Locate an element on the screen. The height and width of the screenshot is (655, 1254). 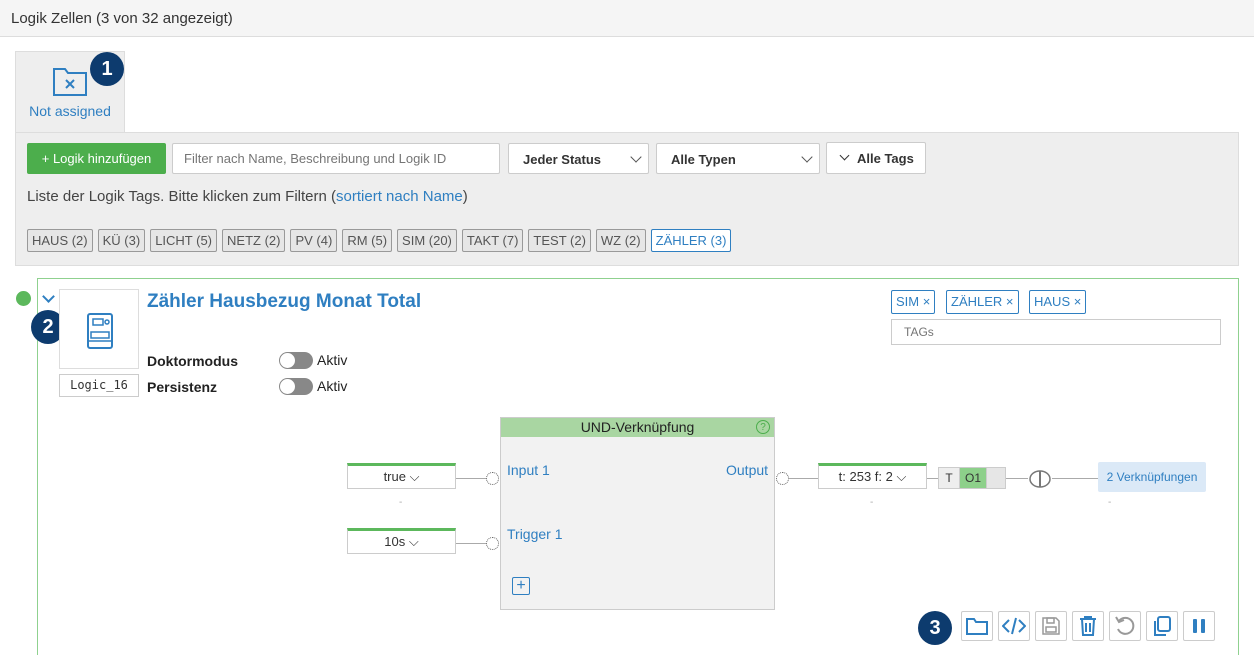
logic-block: UND-Verknüpfung is located at coordinates (637, 513).